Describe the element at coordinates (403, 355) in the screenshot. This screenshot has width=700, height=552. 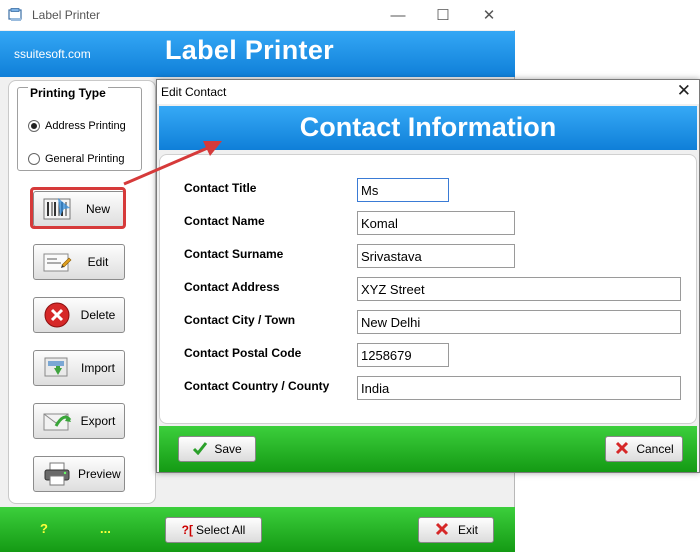
I see `contact-postal-code-input: 1258679` at that location.